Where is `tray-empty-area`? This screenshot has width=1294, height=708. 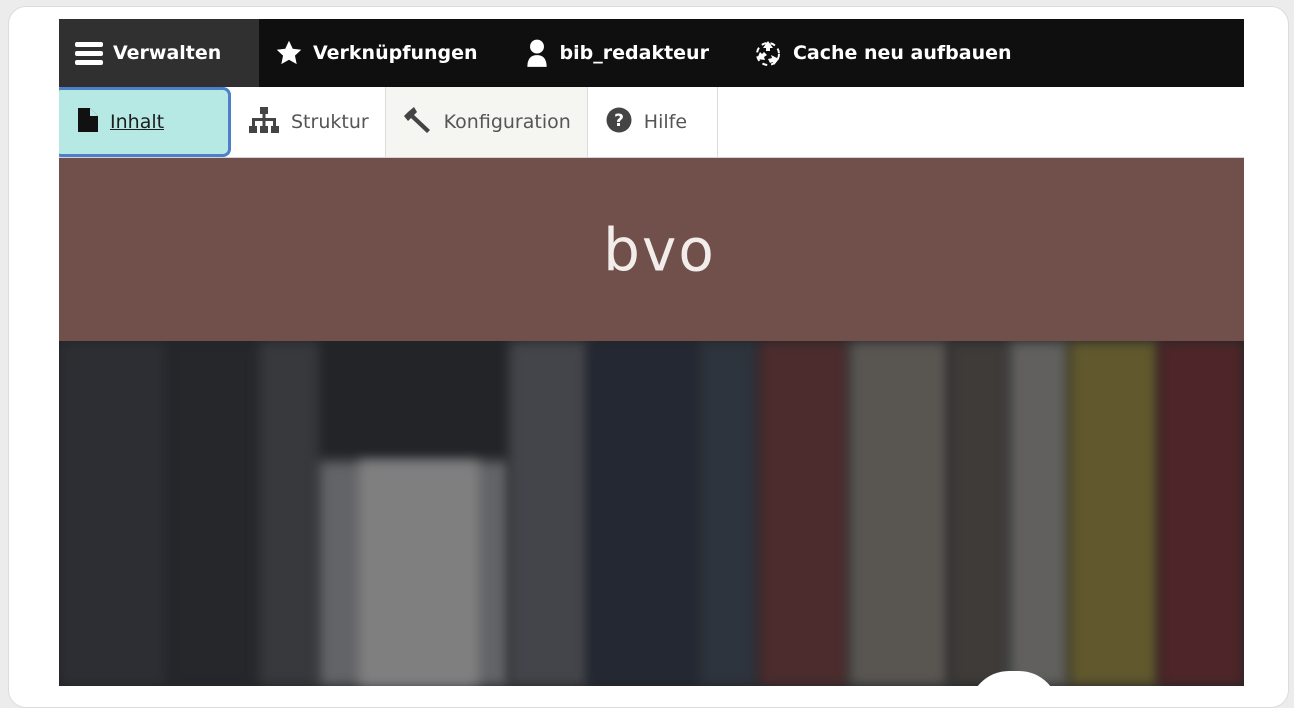 tray-empty-area is located at coordinates (981, 122).